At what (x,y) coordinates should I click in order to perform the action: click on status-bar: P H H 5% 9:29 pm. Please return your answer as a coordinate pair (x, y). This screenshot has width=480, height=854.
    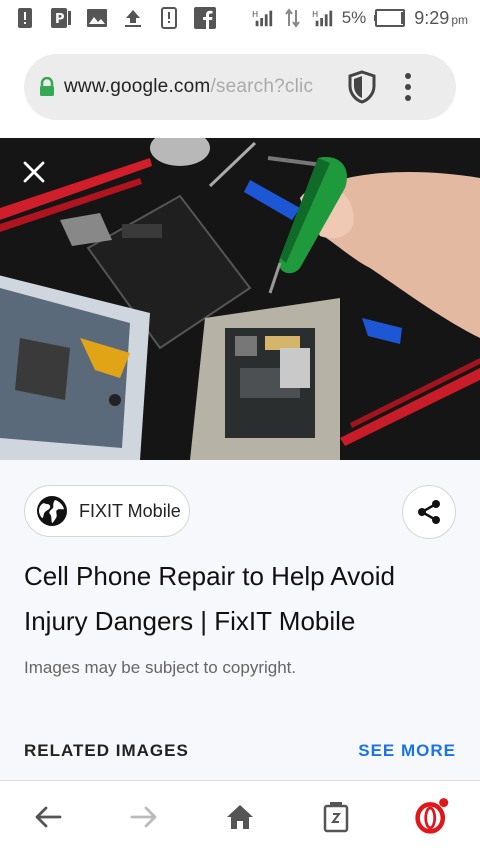
    Looking at the image, I should click on (240, 18).